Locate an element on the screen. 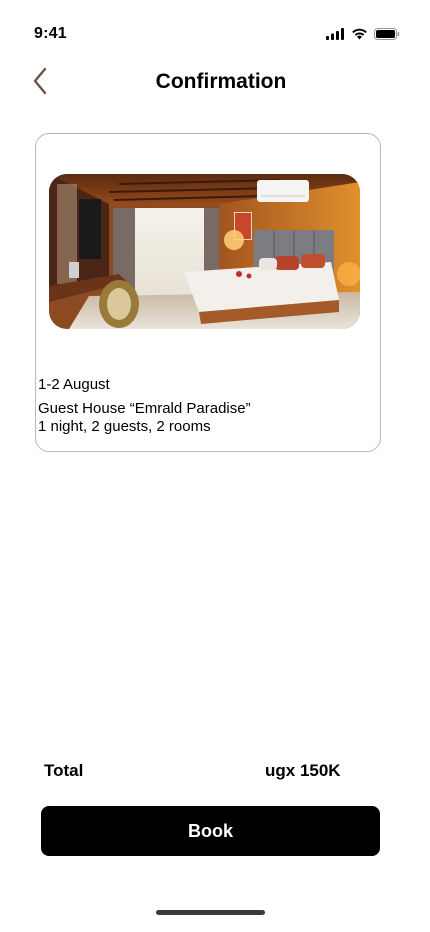 Image resolution: width=430 pixels, height=932 pixels. hotel-room-photo is located at coordinates (204, 251).